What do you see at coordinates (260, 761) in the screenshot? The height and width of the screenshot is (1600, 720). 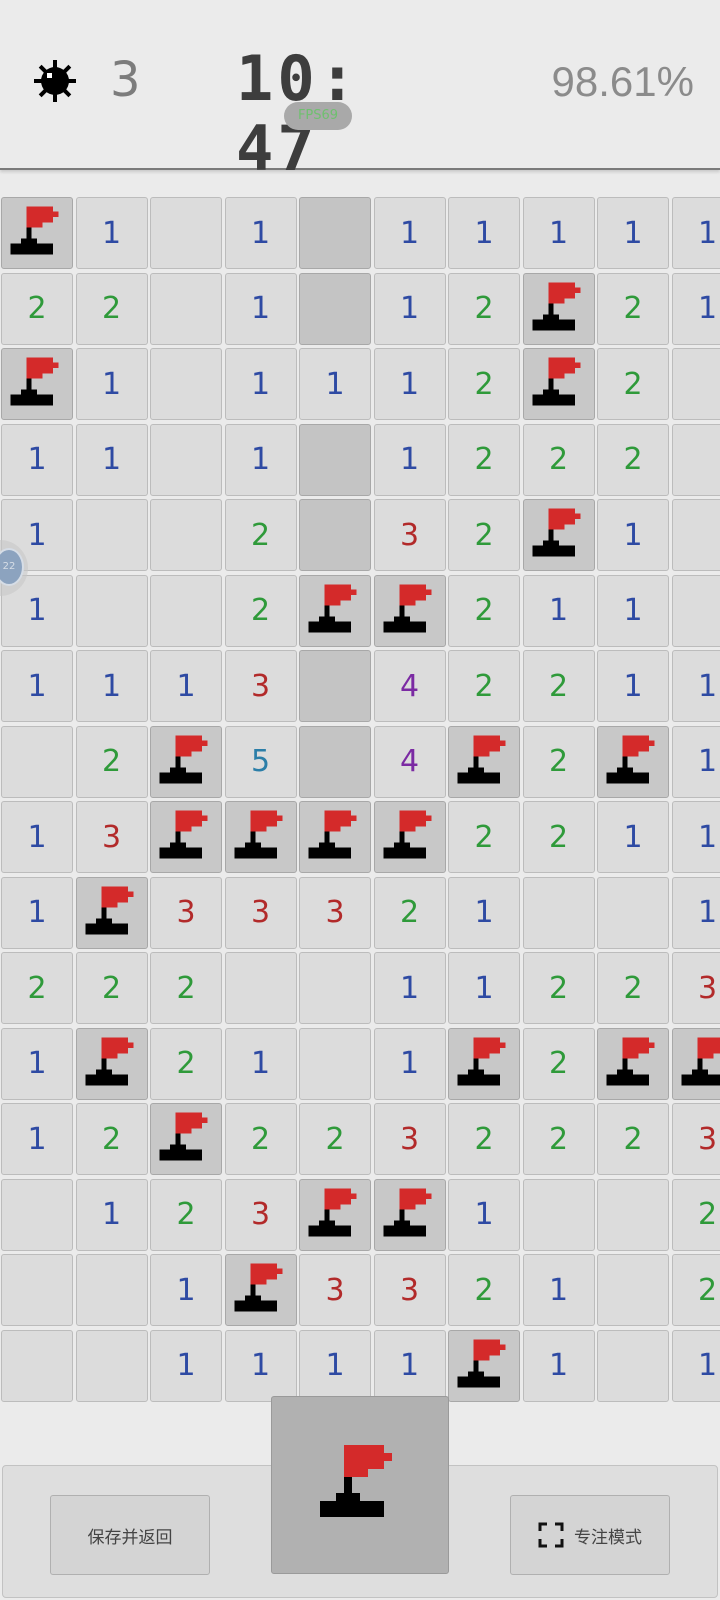 I see `number-cell: 5` at bounding box center [260, 761].